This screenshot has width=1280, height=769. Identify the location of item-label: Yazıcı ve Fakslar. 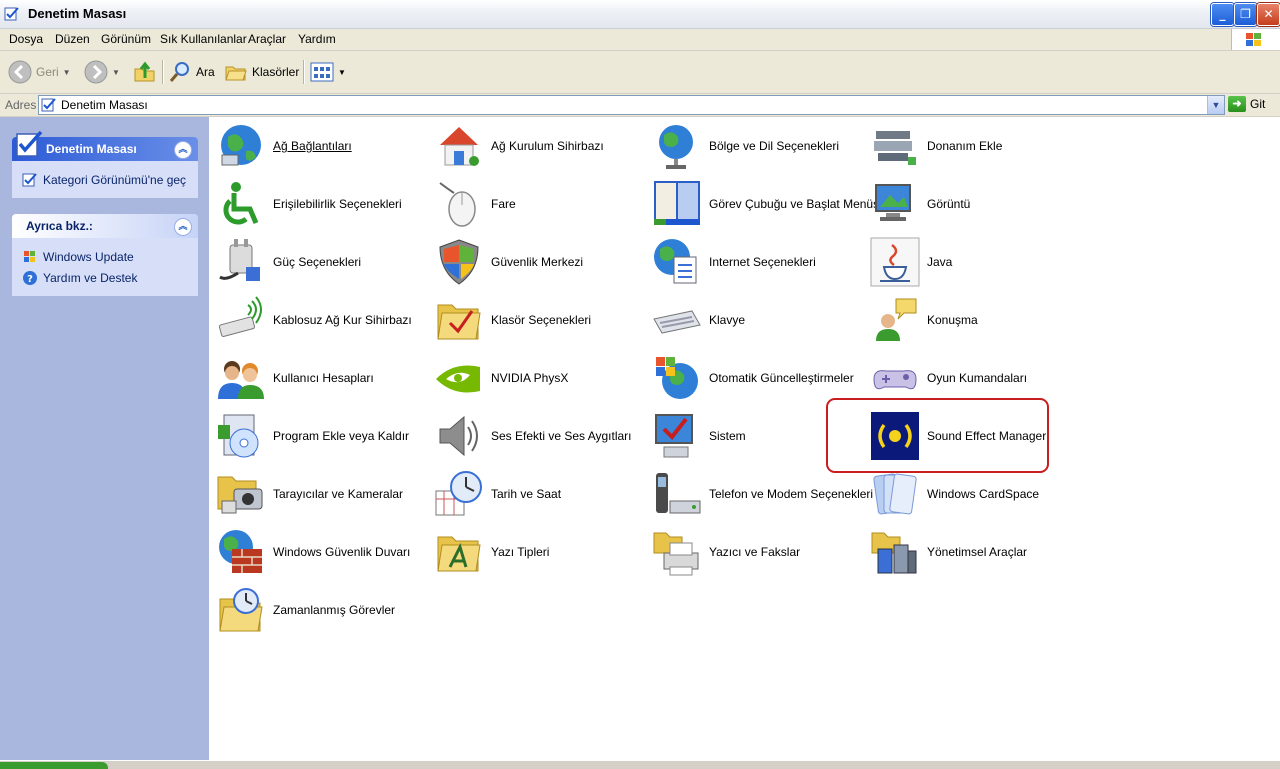
(755, 552).